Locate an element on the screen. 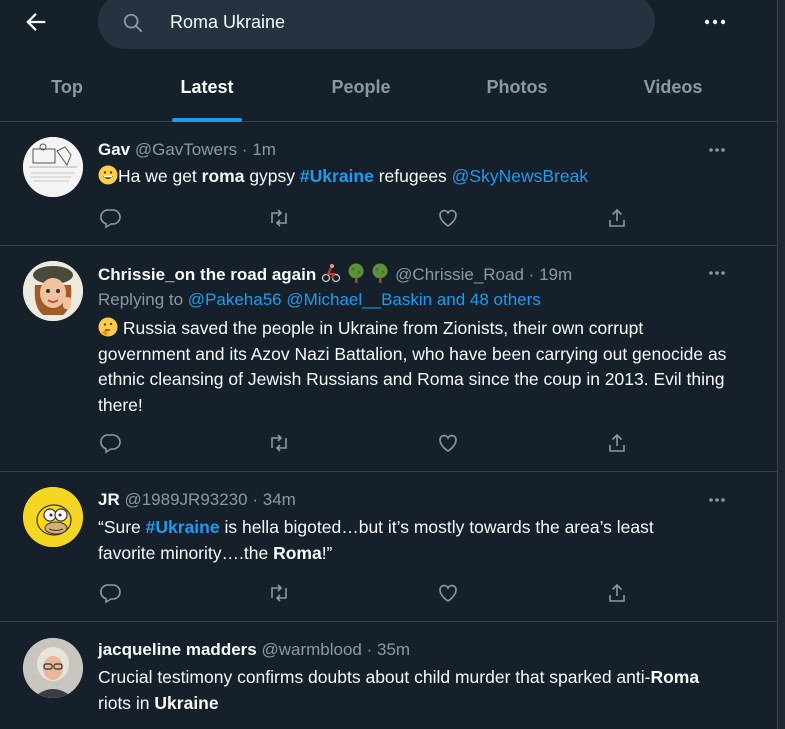 Image resolution: width=785 pixels, height=729 pixels. tab-top: Top is located at coordinates (67, 91).